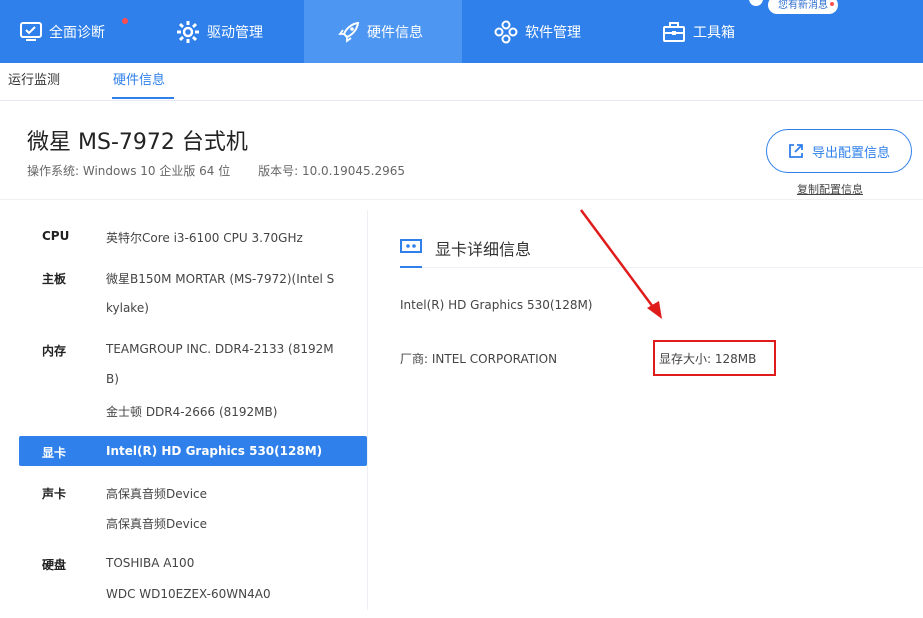 This screenshot has width=923, height=618. Describe the element at coordinates (353, 171) in the screenshot. I see `version-value: 10.0.19045.2965` at that location.